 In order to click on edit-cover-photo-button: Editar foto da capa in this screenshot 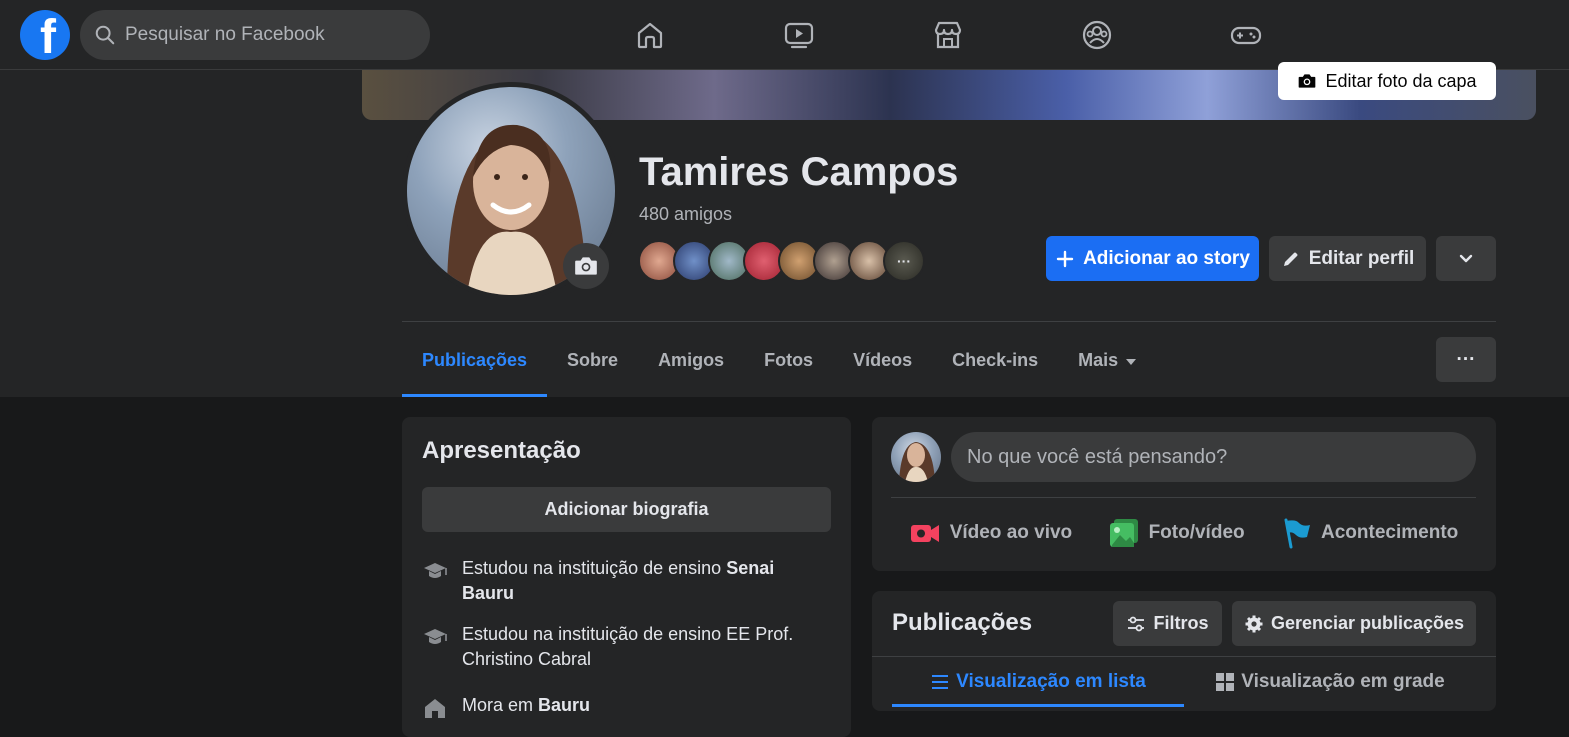, I will do `click(1387, 81)`.